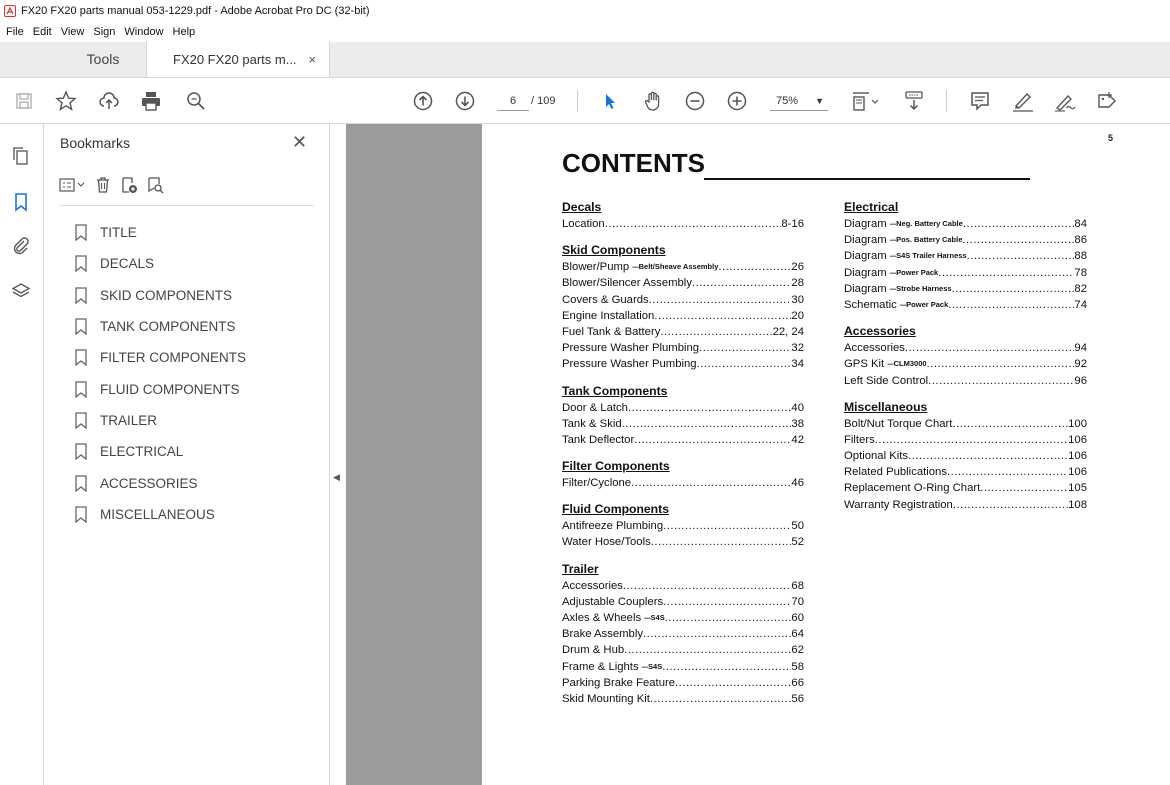 The height and width of the screenshot is (785, 1170). What do you see at coordinates (965, 472) in the screenshot?
I see `contents-entry: Related Publications 106` at bounding box center [965, 472].